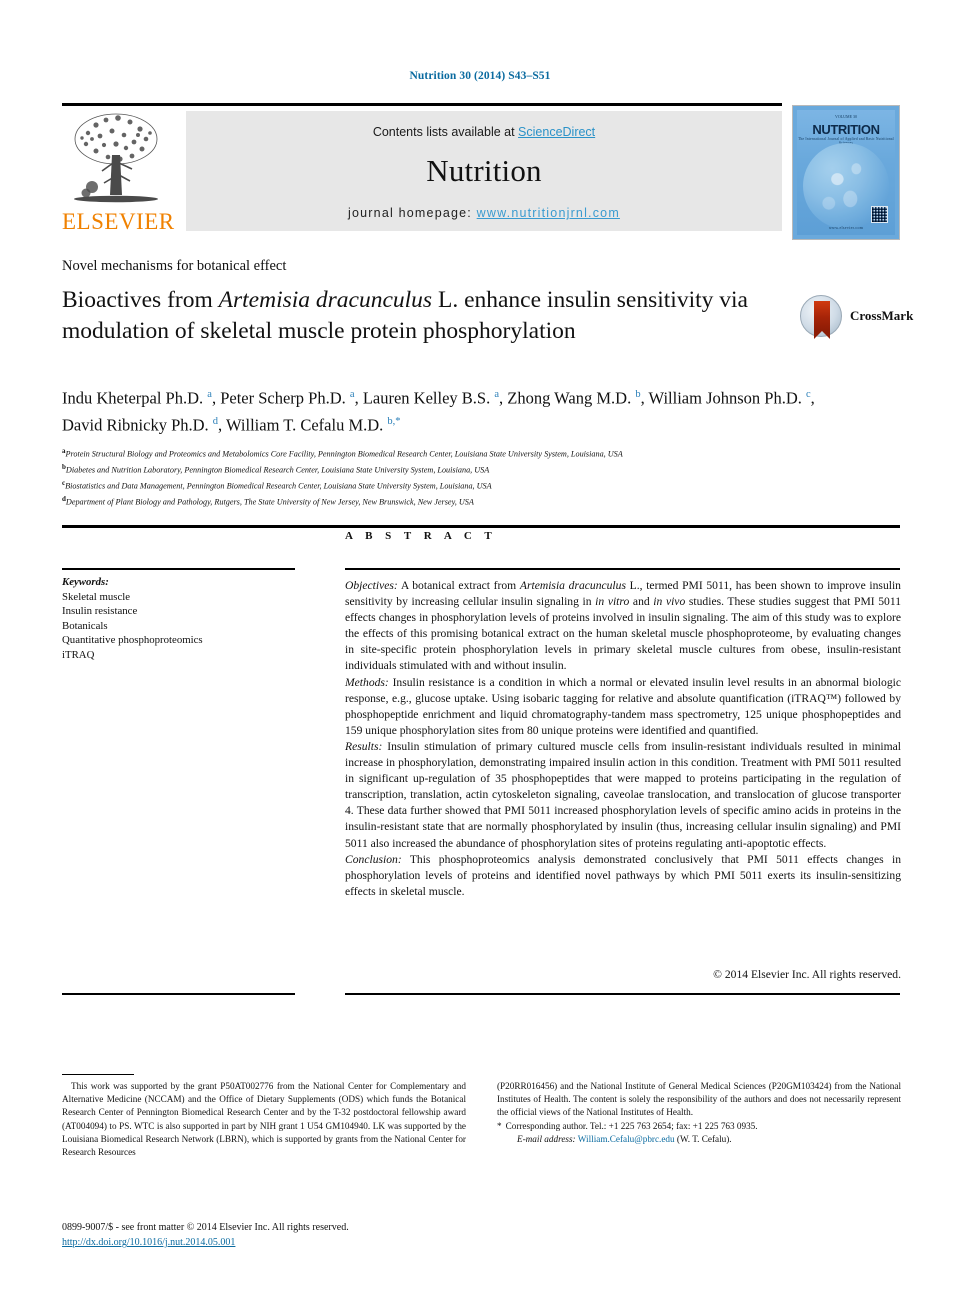 This screenshot has height=1290, width=960. Describe the element at coordinates (98, 1075) in the screenshot. I see `divider-footnote` at that location.